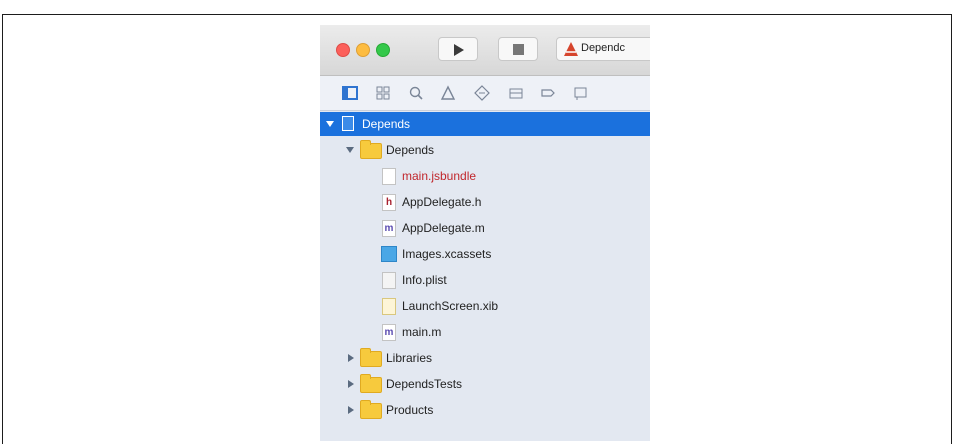  Describe the element at coordinates (416, 93) in the screenshot. I see `find-navigator-icon` at that location.